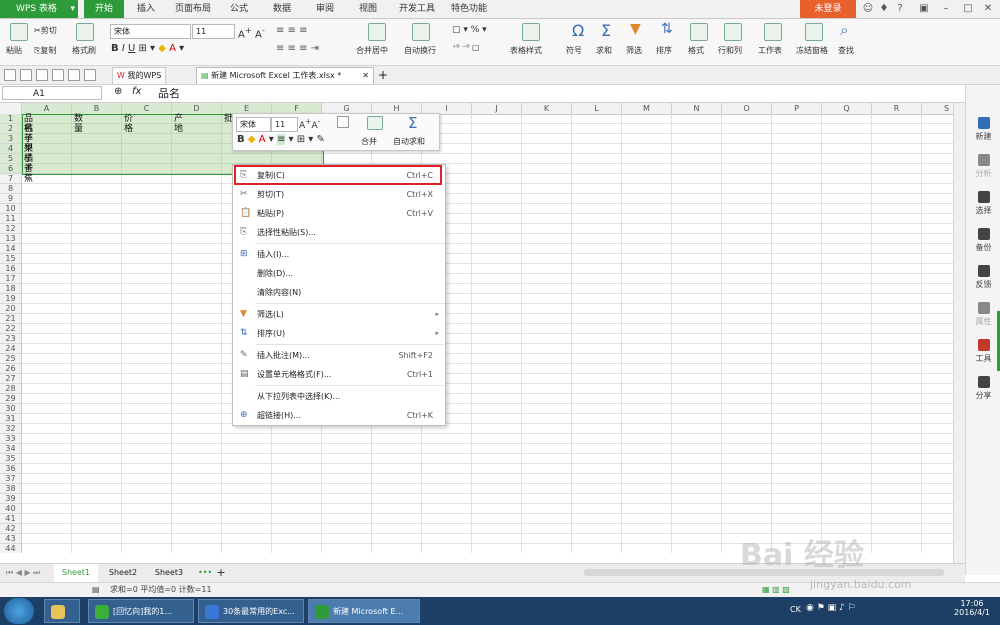 This screenshot has height=625, width=1000. What do you see at coordinates (74, 75) in the screenshot?
I see `undo-icon` at bounding box center [74, 75].